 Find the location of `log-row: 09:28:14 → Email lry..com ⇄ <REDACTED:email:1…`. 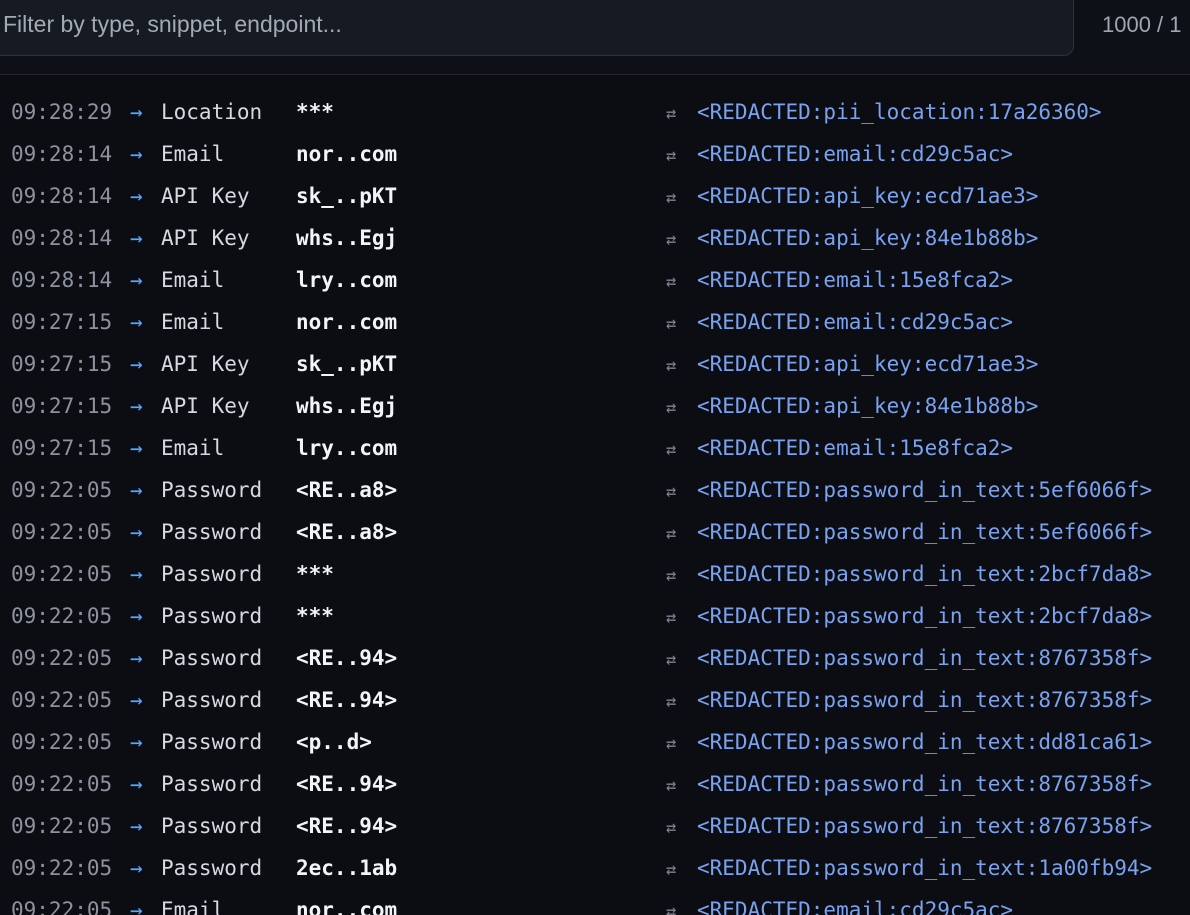

log-row: 09:28:14 → Email lry..com ⇄ <REDACTED:email:1… is located at coordinates (595, 280).